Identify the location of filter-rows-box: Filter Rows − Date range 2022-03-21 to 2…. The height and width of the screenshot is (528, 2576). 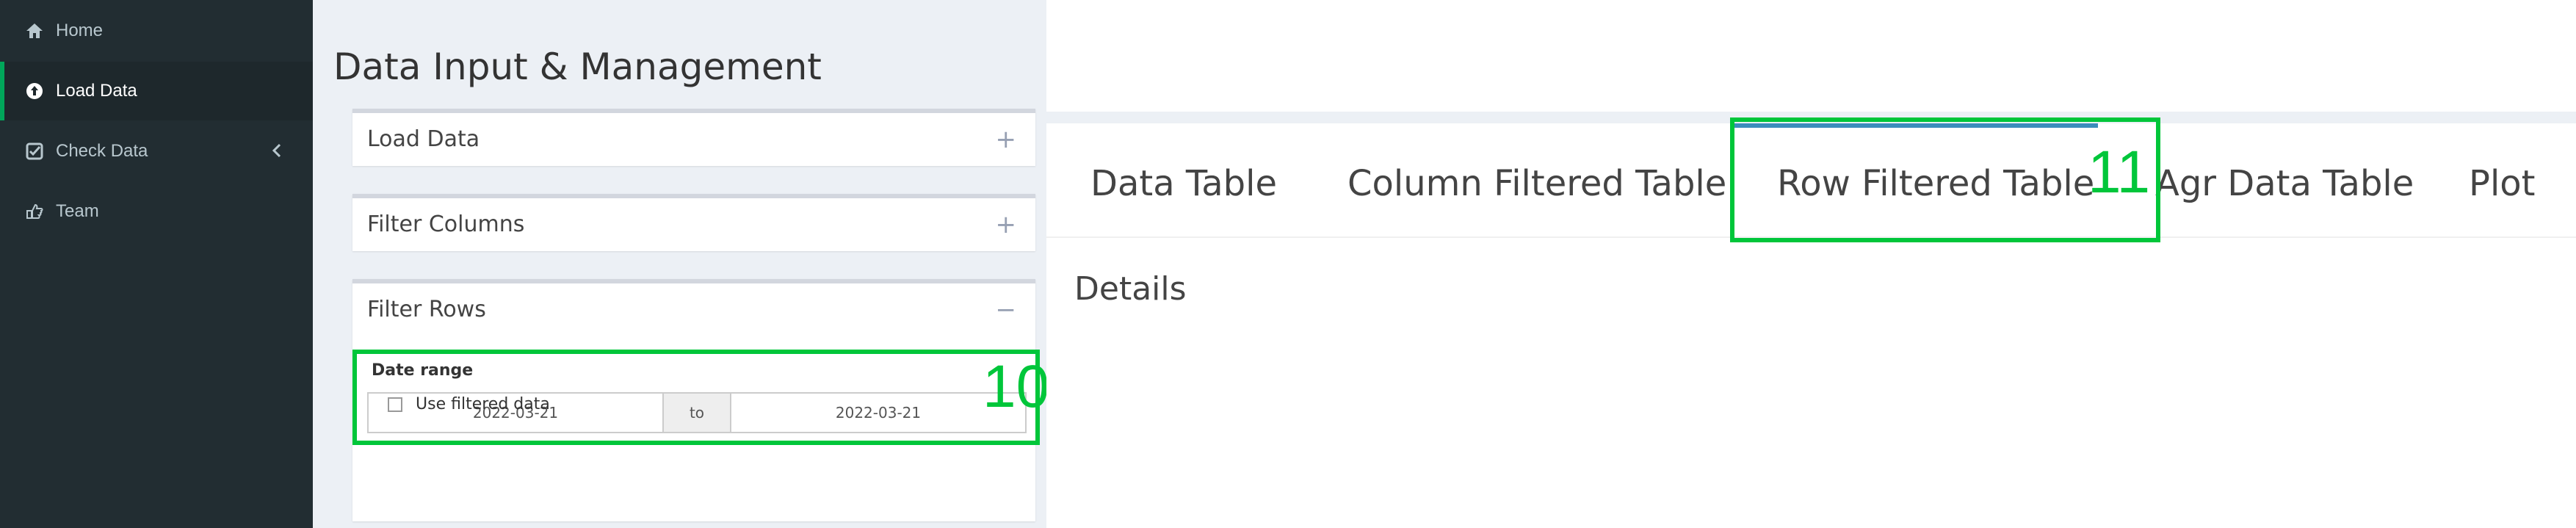
(700, 400).